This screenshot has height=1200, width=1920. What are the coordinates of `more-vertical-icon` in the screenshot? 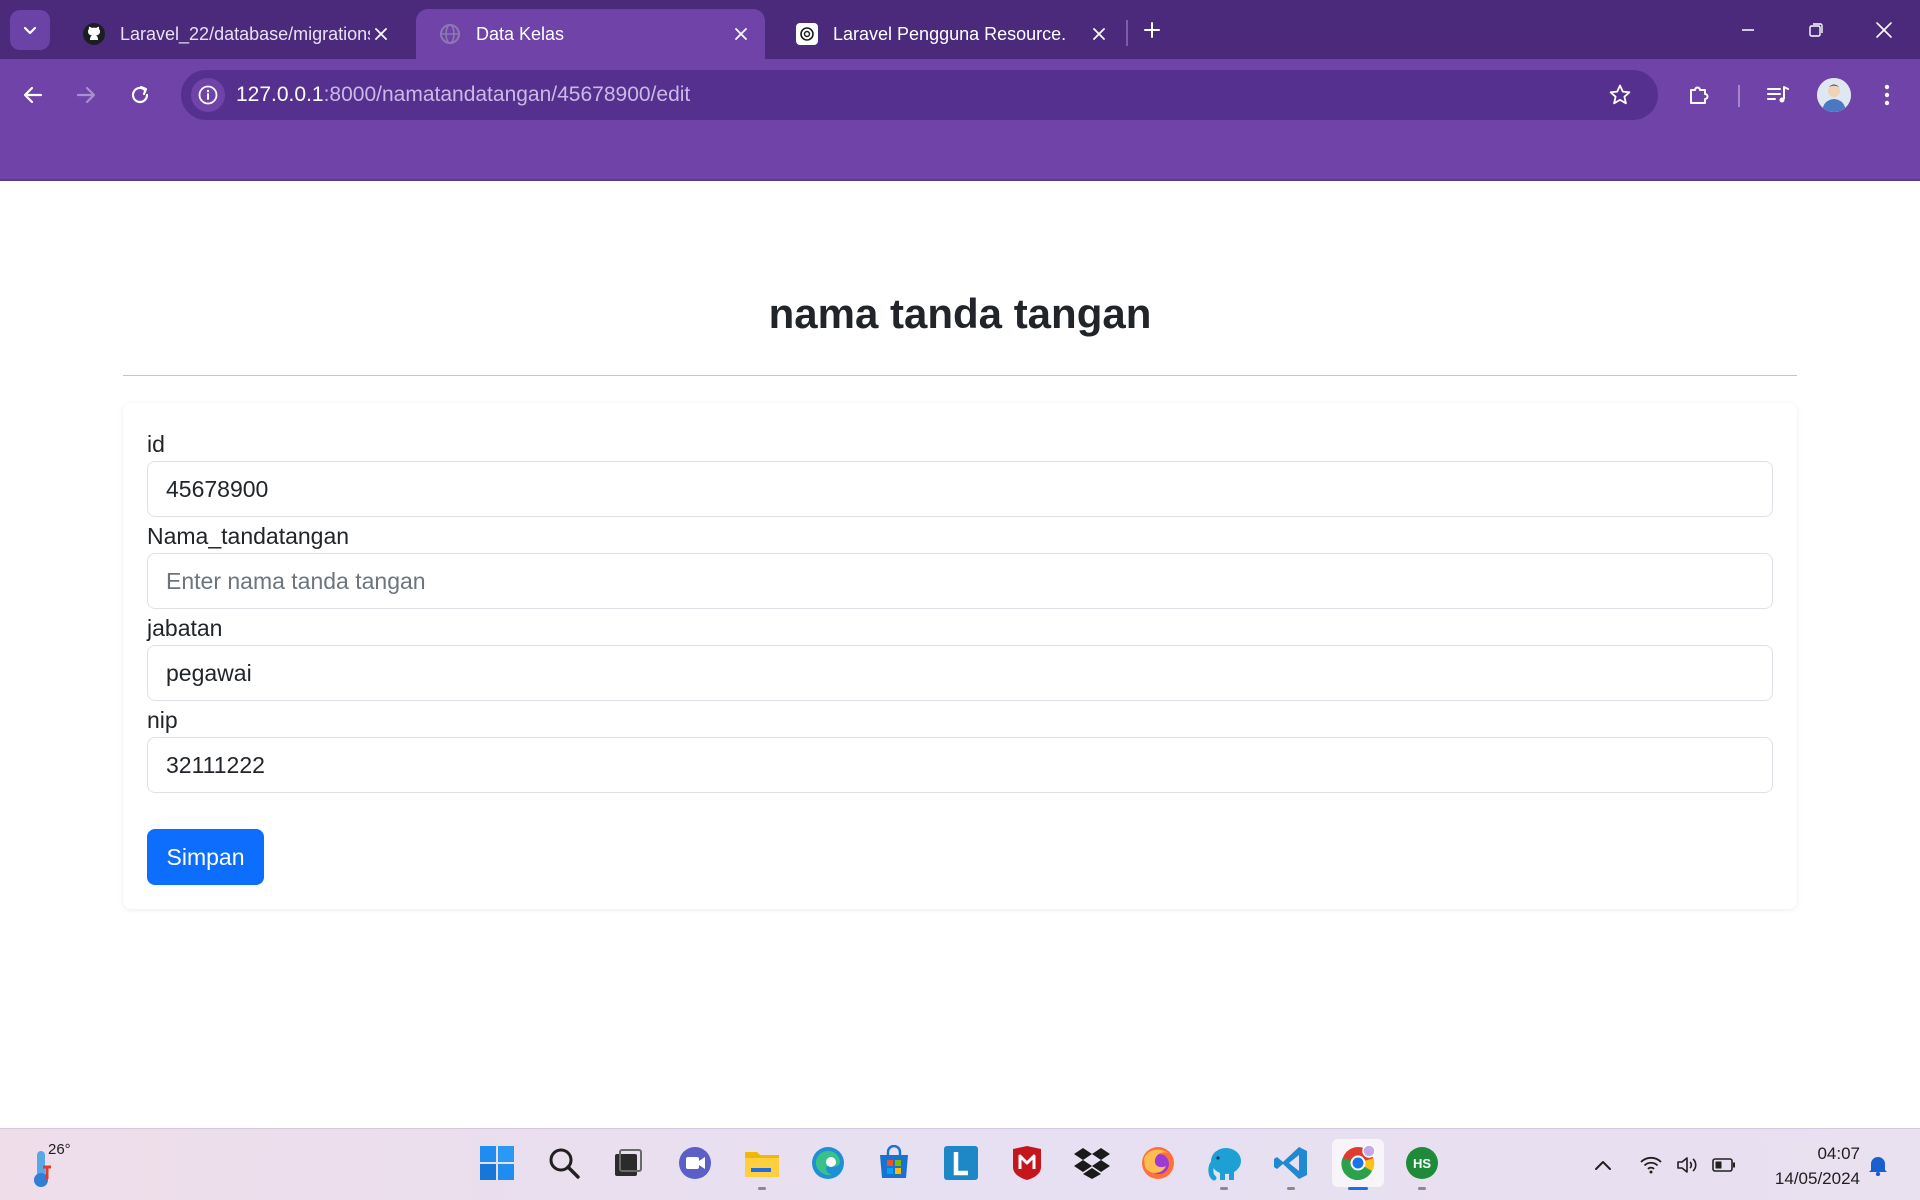 It's located at (1887, 95).